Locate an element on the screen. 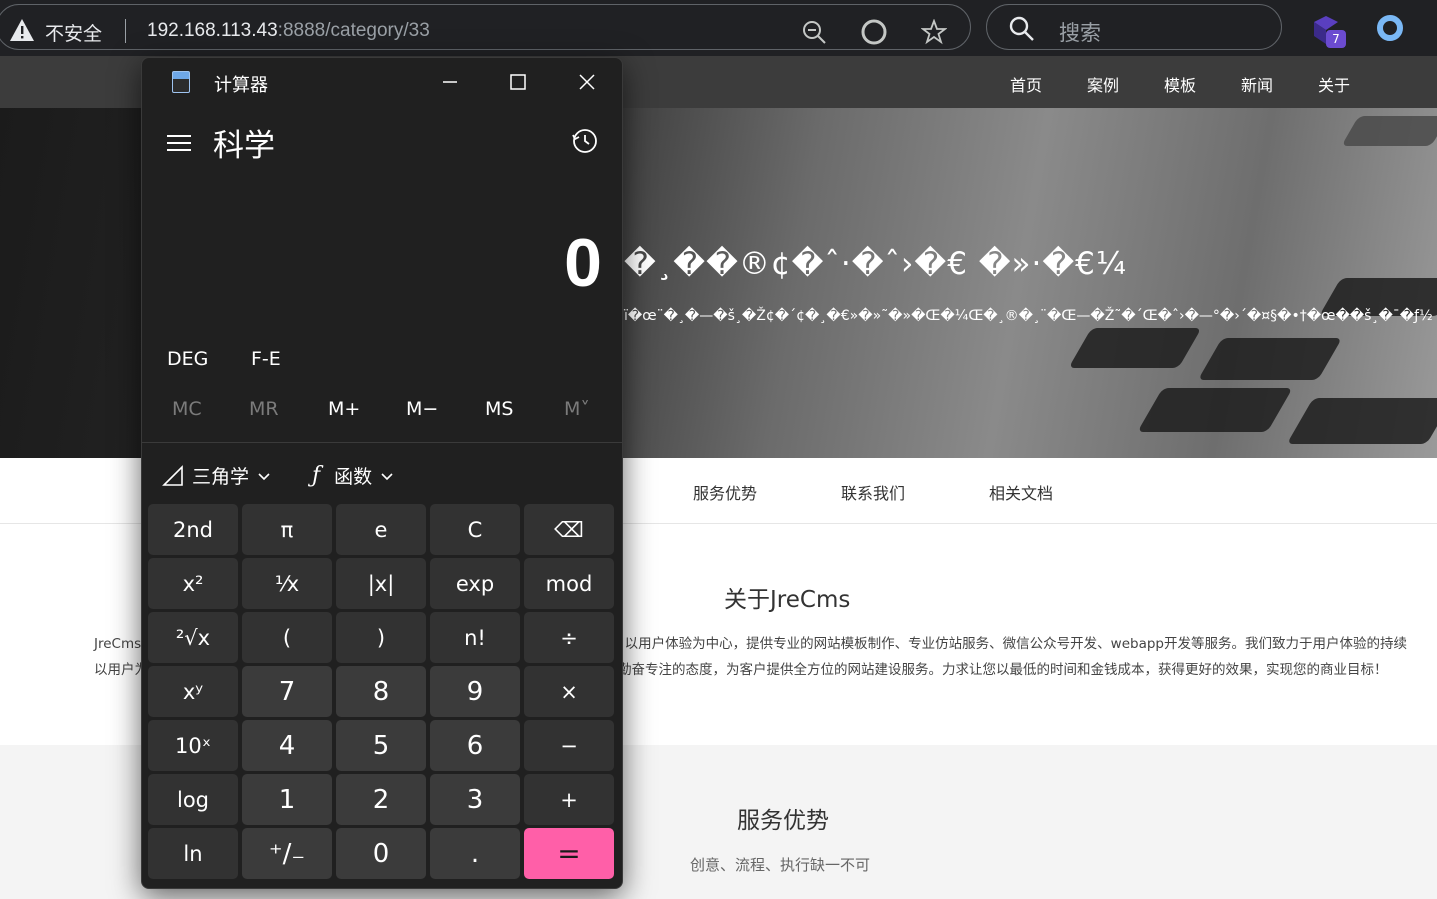  divide-button: ÷ is located at coordinates (569, 637).